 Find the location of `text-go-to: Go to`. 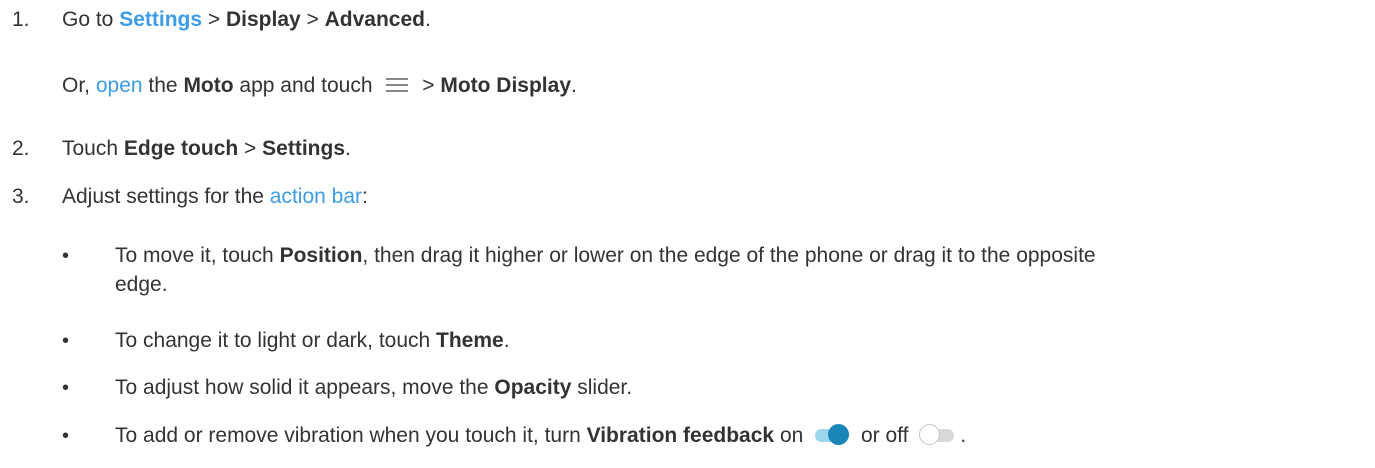

text-go-to: Go to is located at coordinates (91, 19).